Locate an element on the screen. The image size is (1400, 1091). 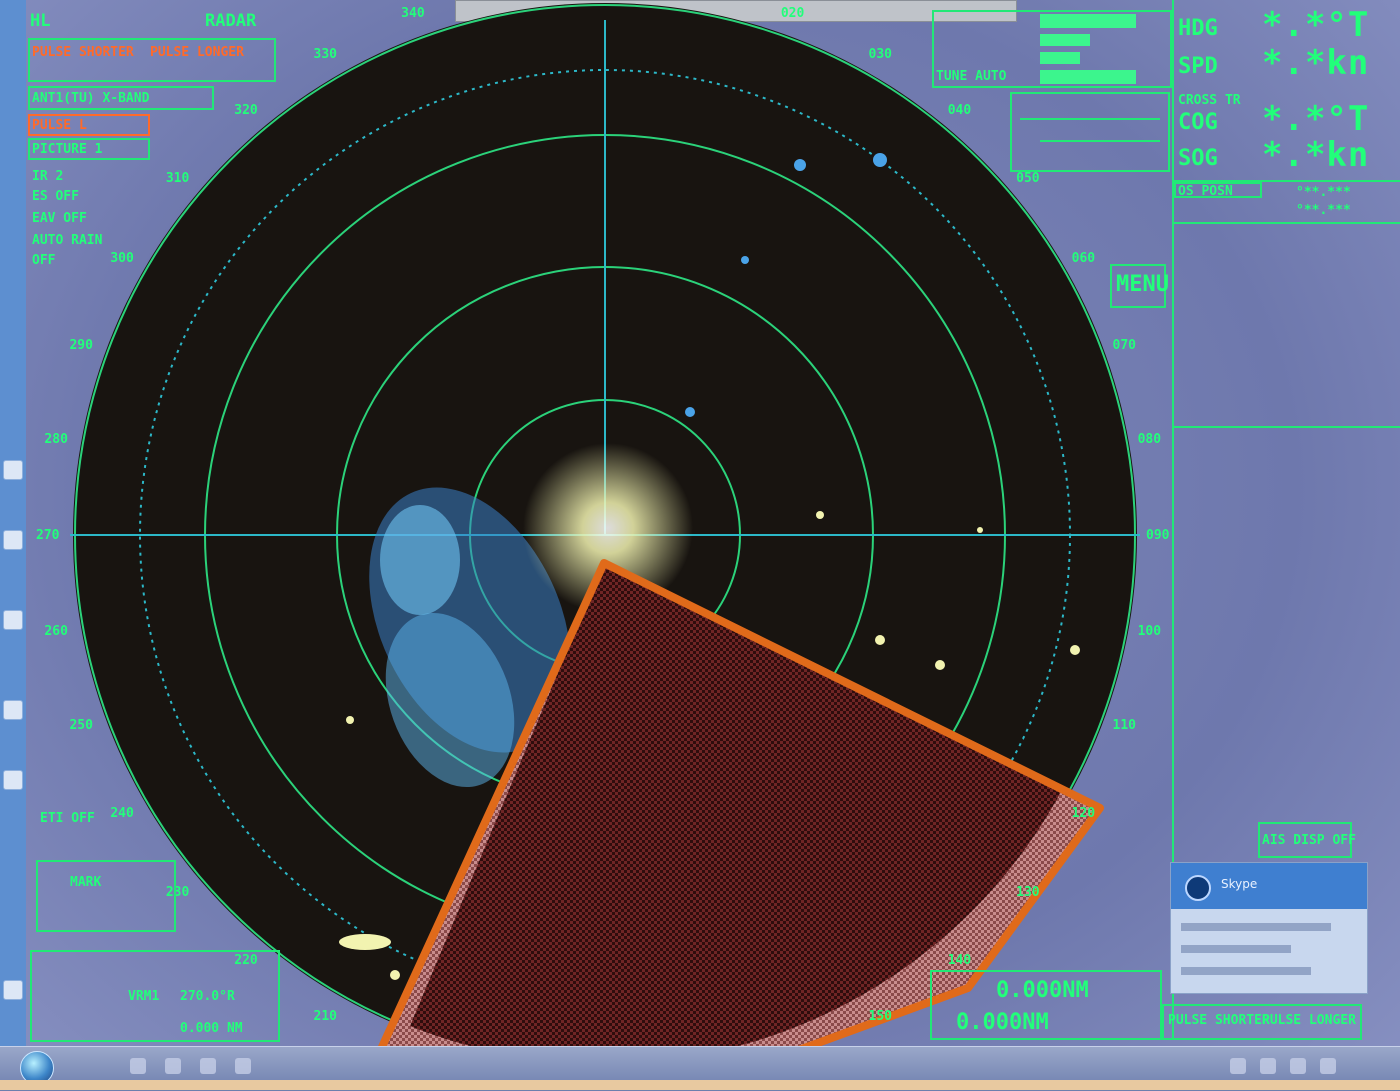
pulse-length-label: PULSE L is located at coordinates (59, 126).